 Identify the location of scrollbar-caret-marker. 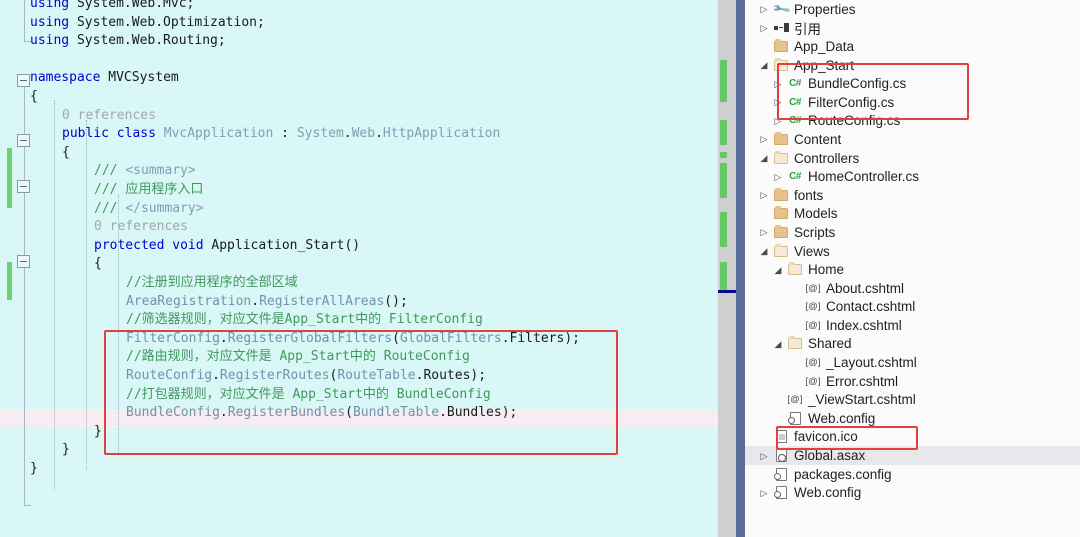
(727, 291).